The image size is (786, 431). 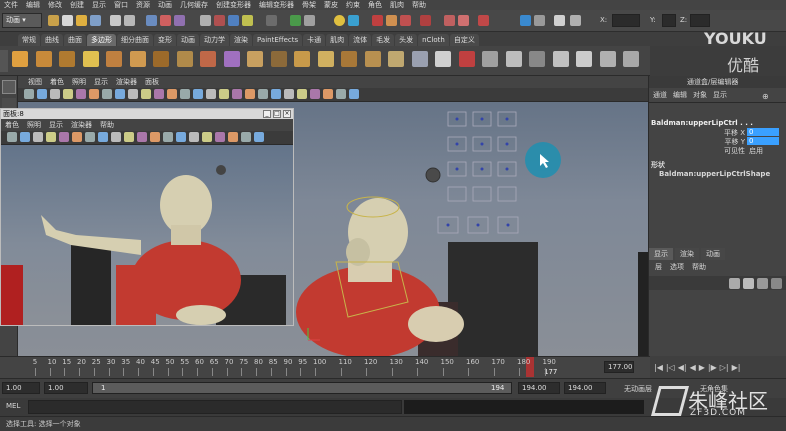 What do you see at coordinates (165, 20) in the screenshot?
I see `handle-icon` at bounding box center [165, 20].